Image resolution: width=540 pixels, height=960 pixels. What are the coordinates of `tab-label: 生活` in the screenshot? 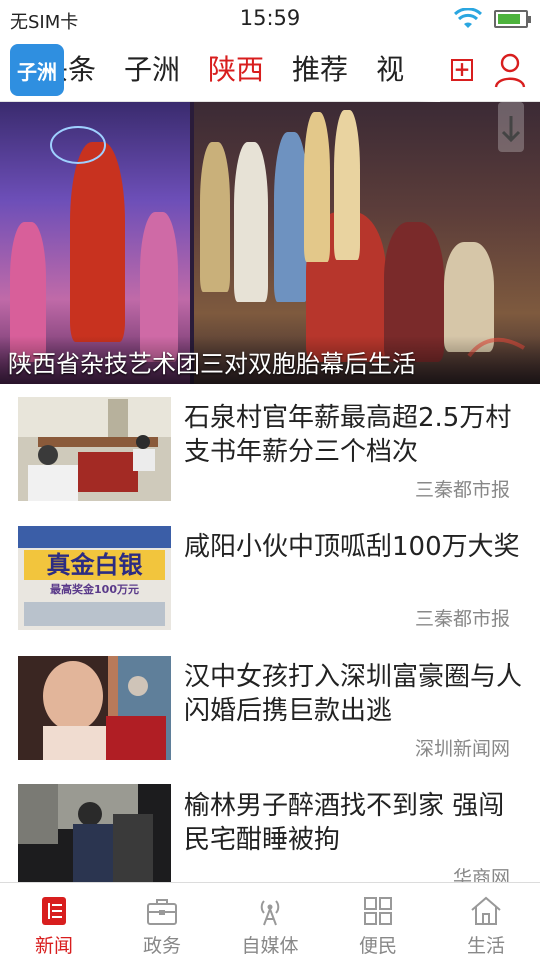 It's located at (485, 946).